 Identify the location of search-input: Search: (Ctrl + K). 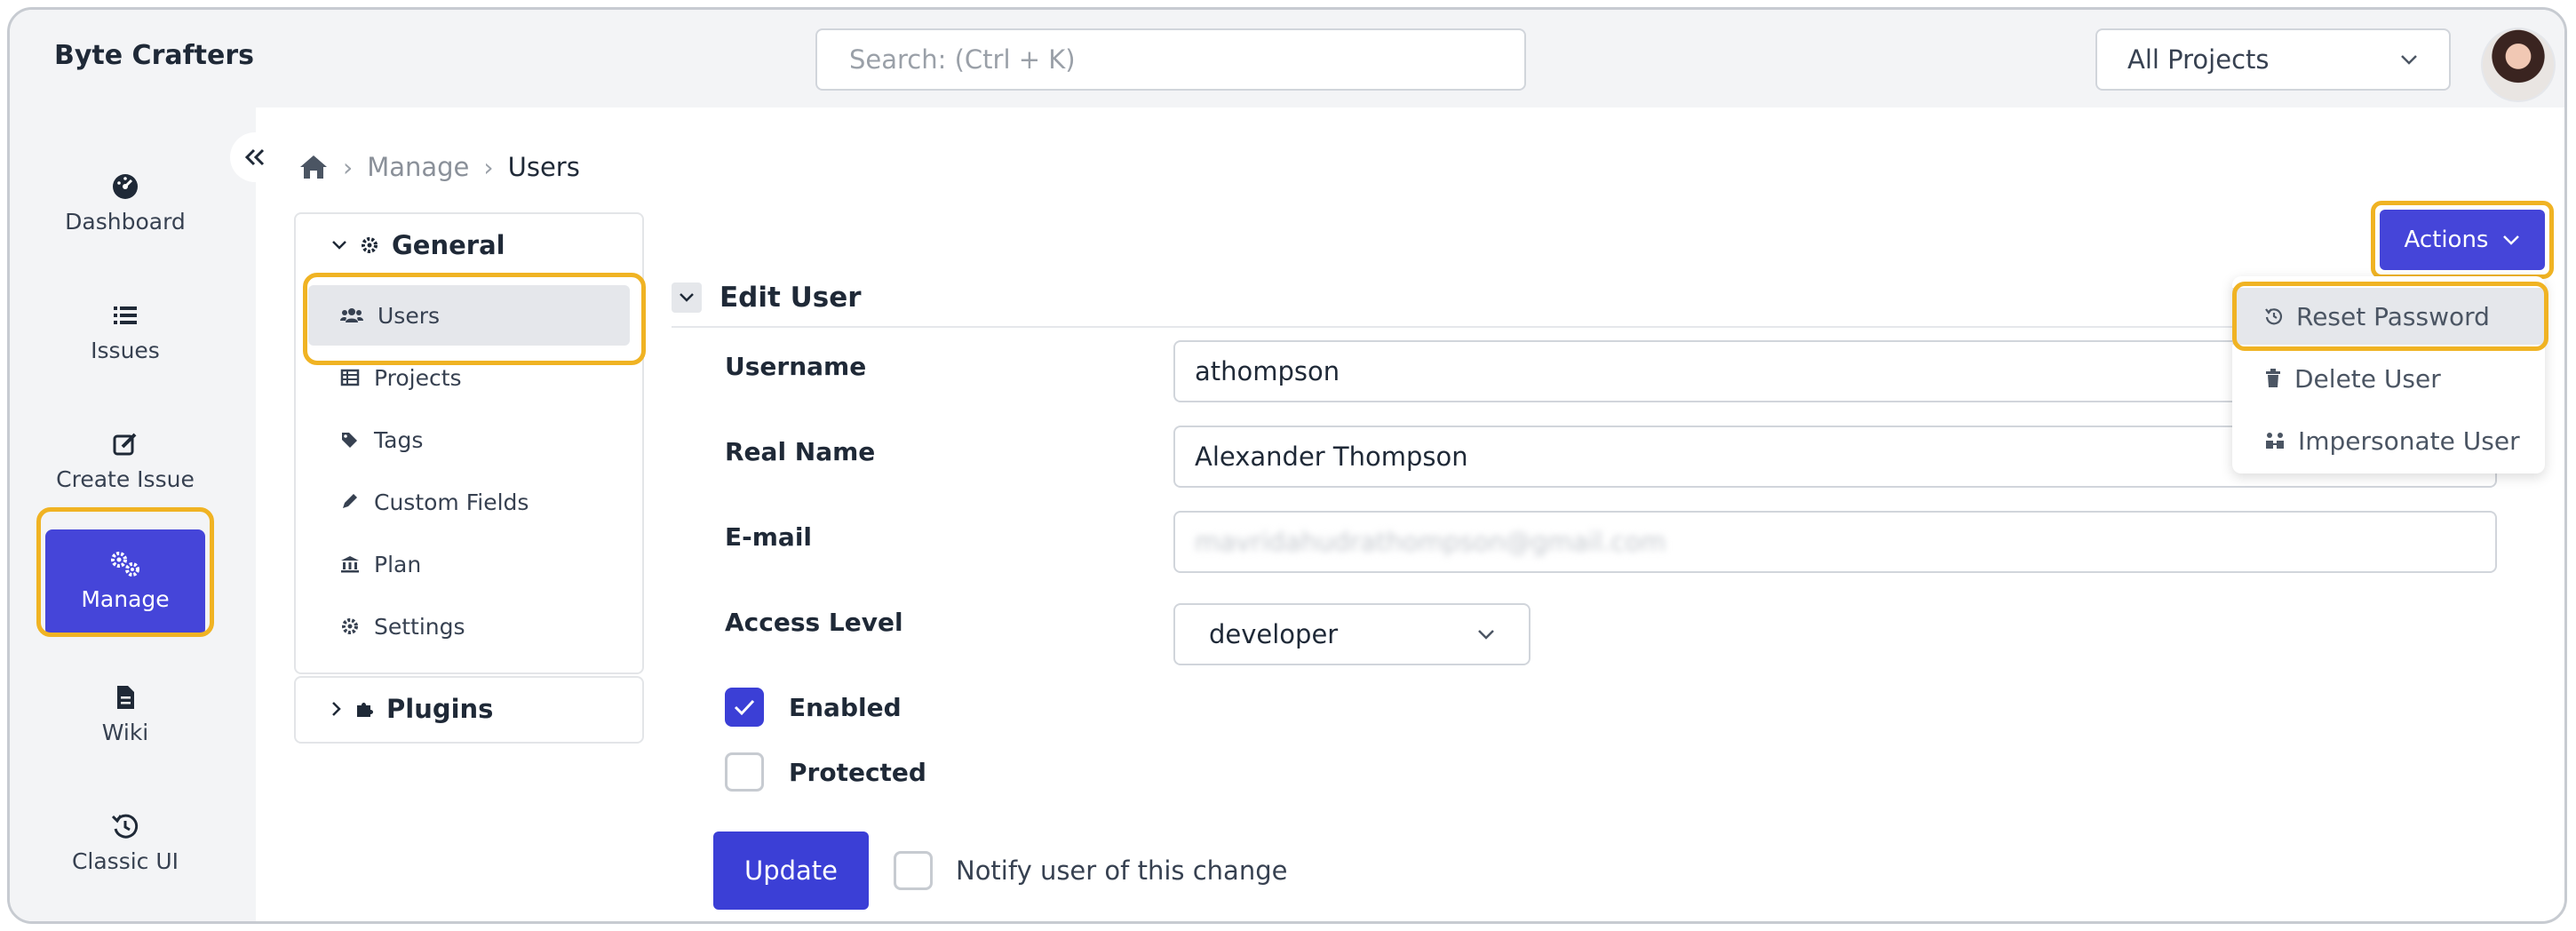
(1170, 60).